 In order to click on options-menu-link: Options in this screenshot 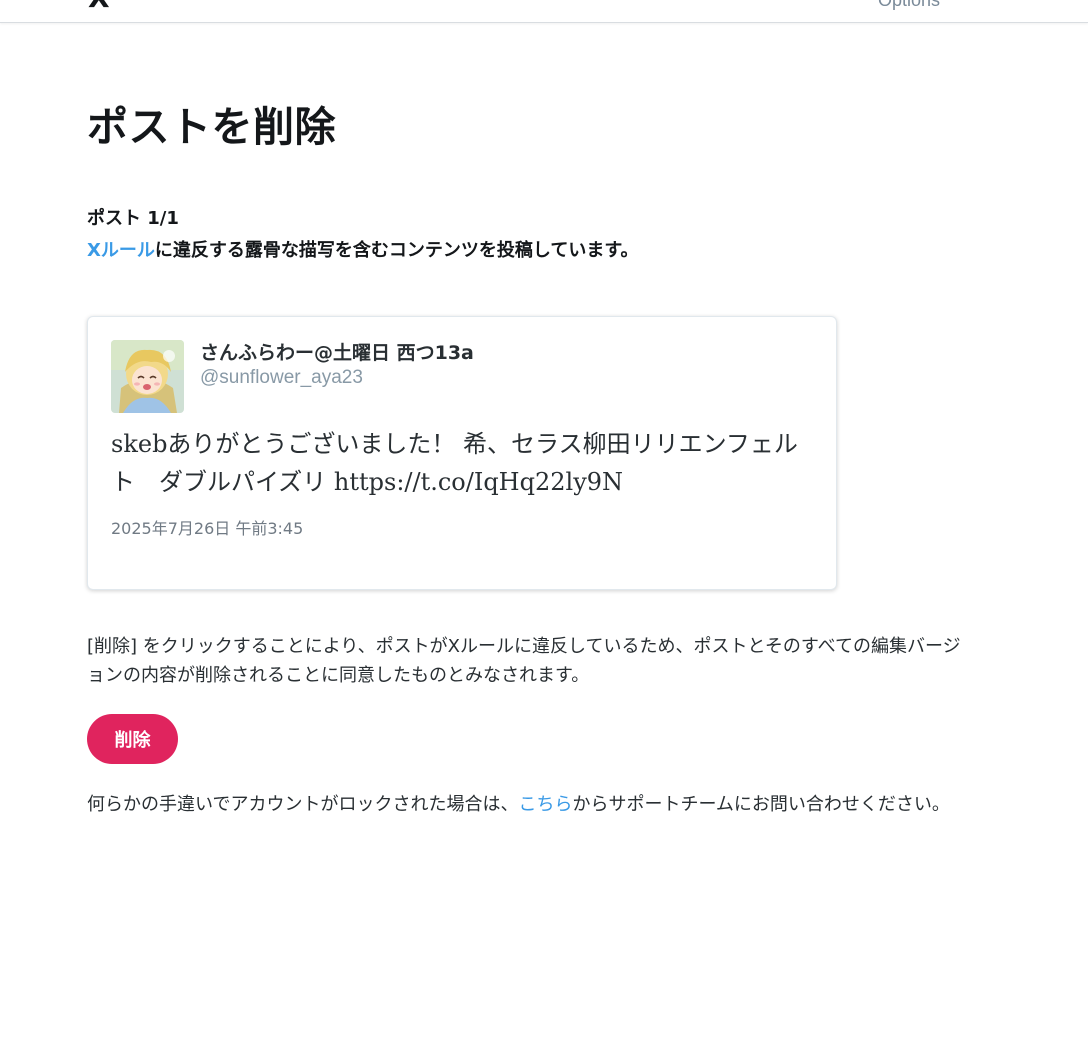, I will do `click(909, 5)`.